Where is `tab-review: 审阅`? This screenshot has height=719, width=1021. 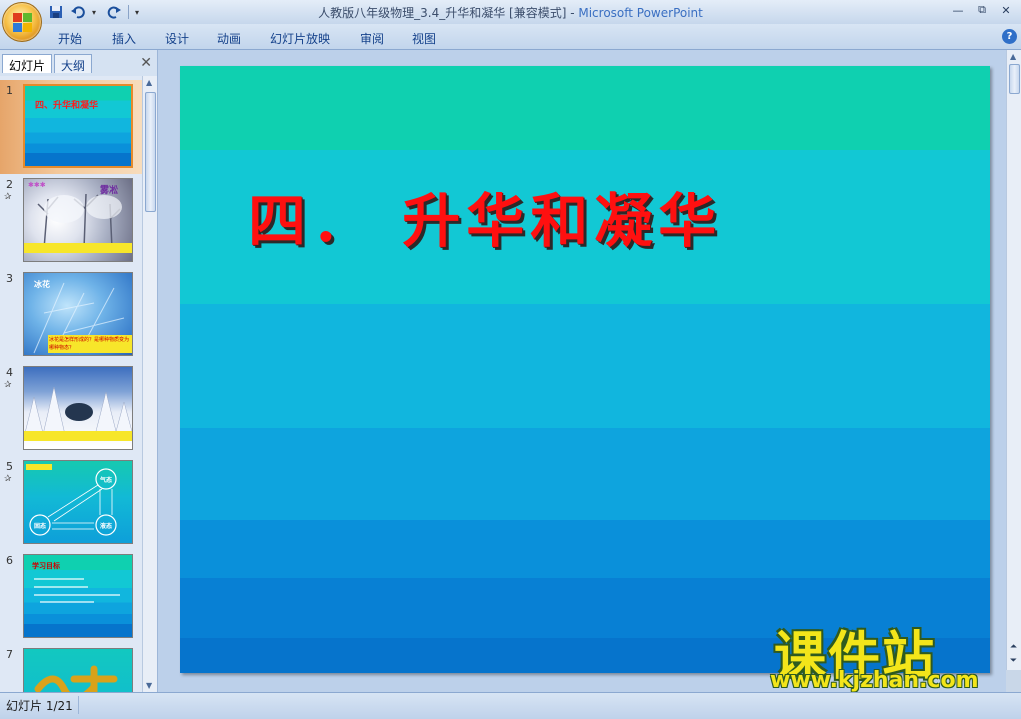
tab-review: 审阅 is located at coordinates (372, 38).